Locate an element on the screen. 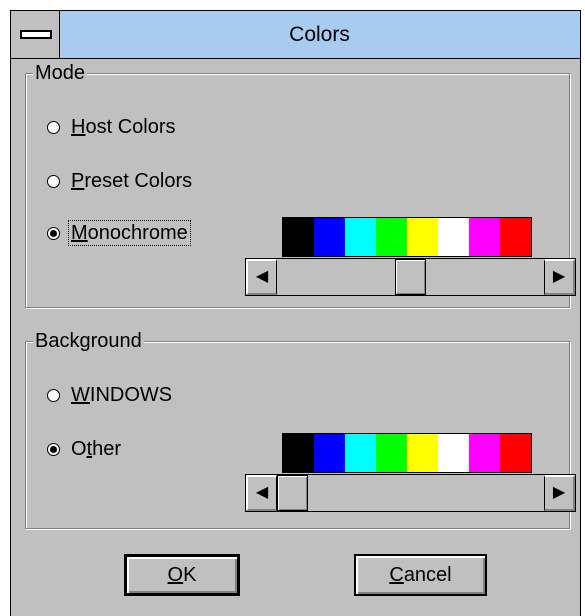  mode-color-palette is located at coordinates (407, 237).